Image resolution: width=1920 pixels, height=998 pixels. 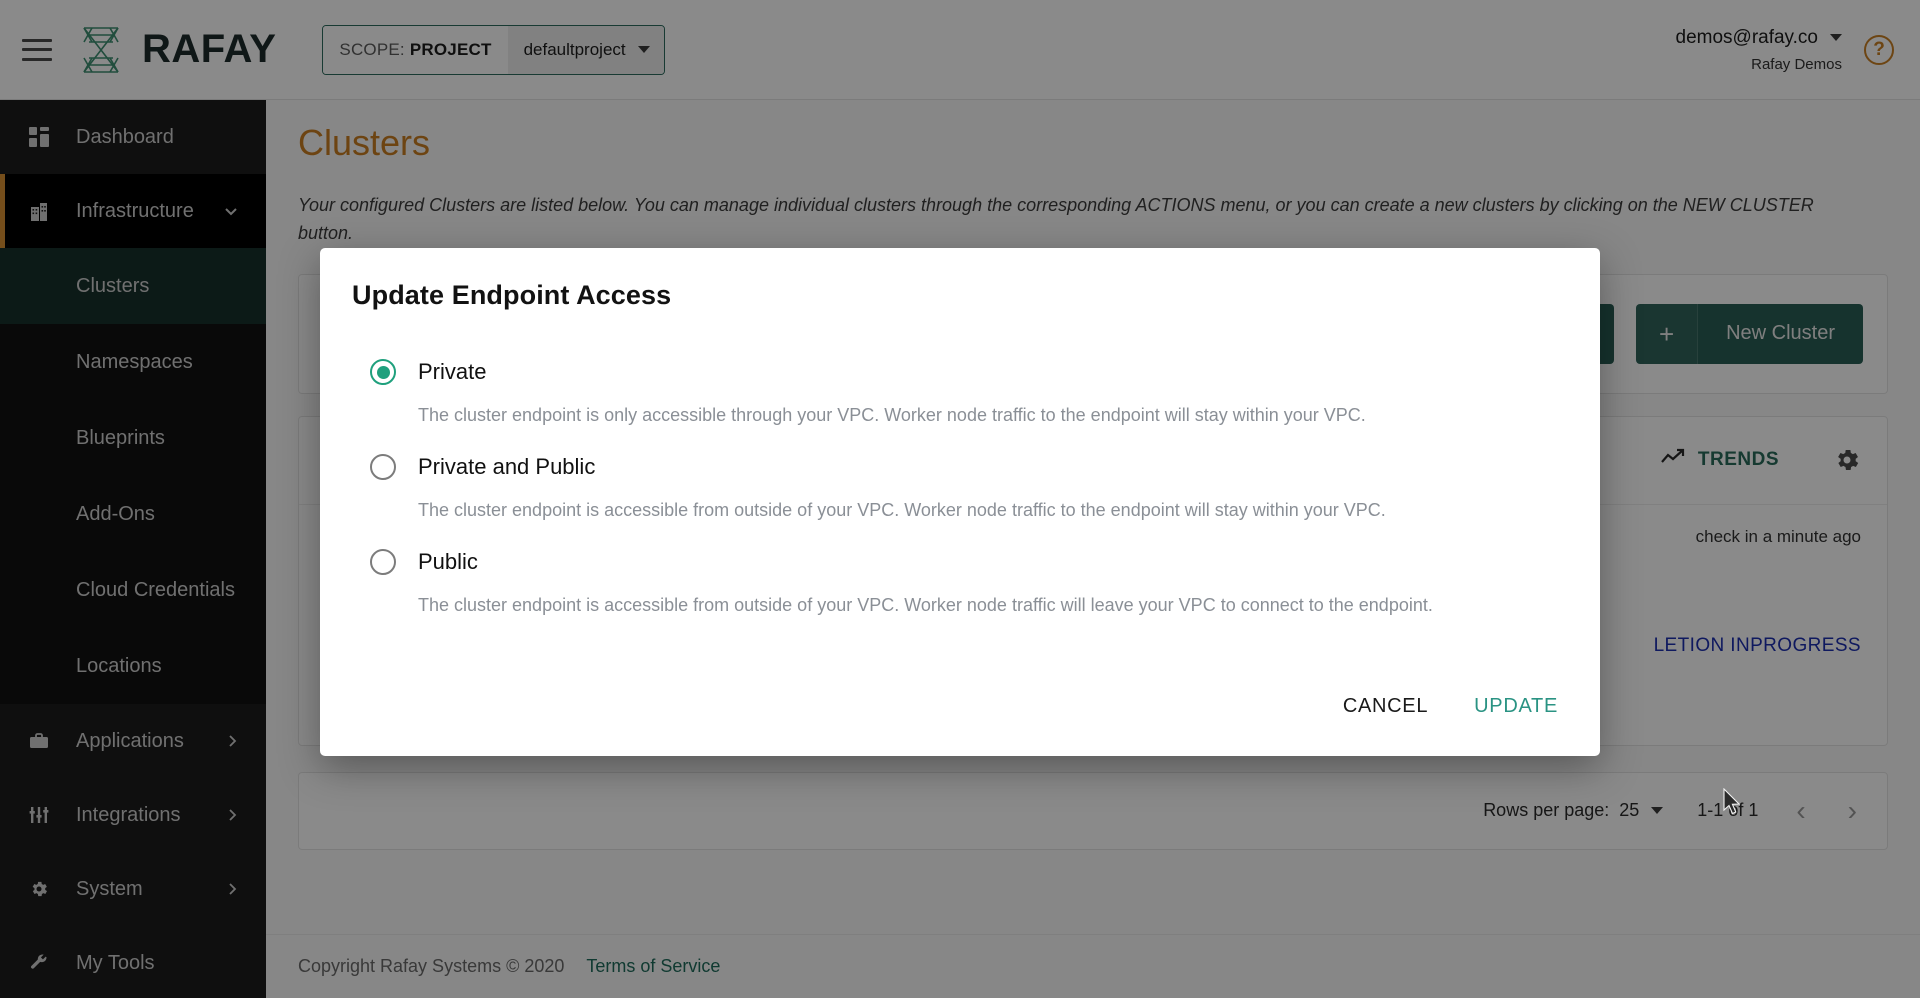 I want to click on radio-label: Private and Public, so click(x=507, y=467).